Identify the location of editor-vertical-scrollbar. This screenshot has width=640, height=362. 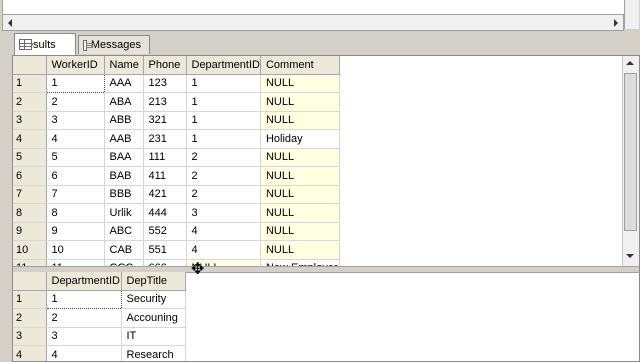
(631, 14).